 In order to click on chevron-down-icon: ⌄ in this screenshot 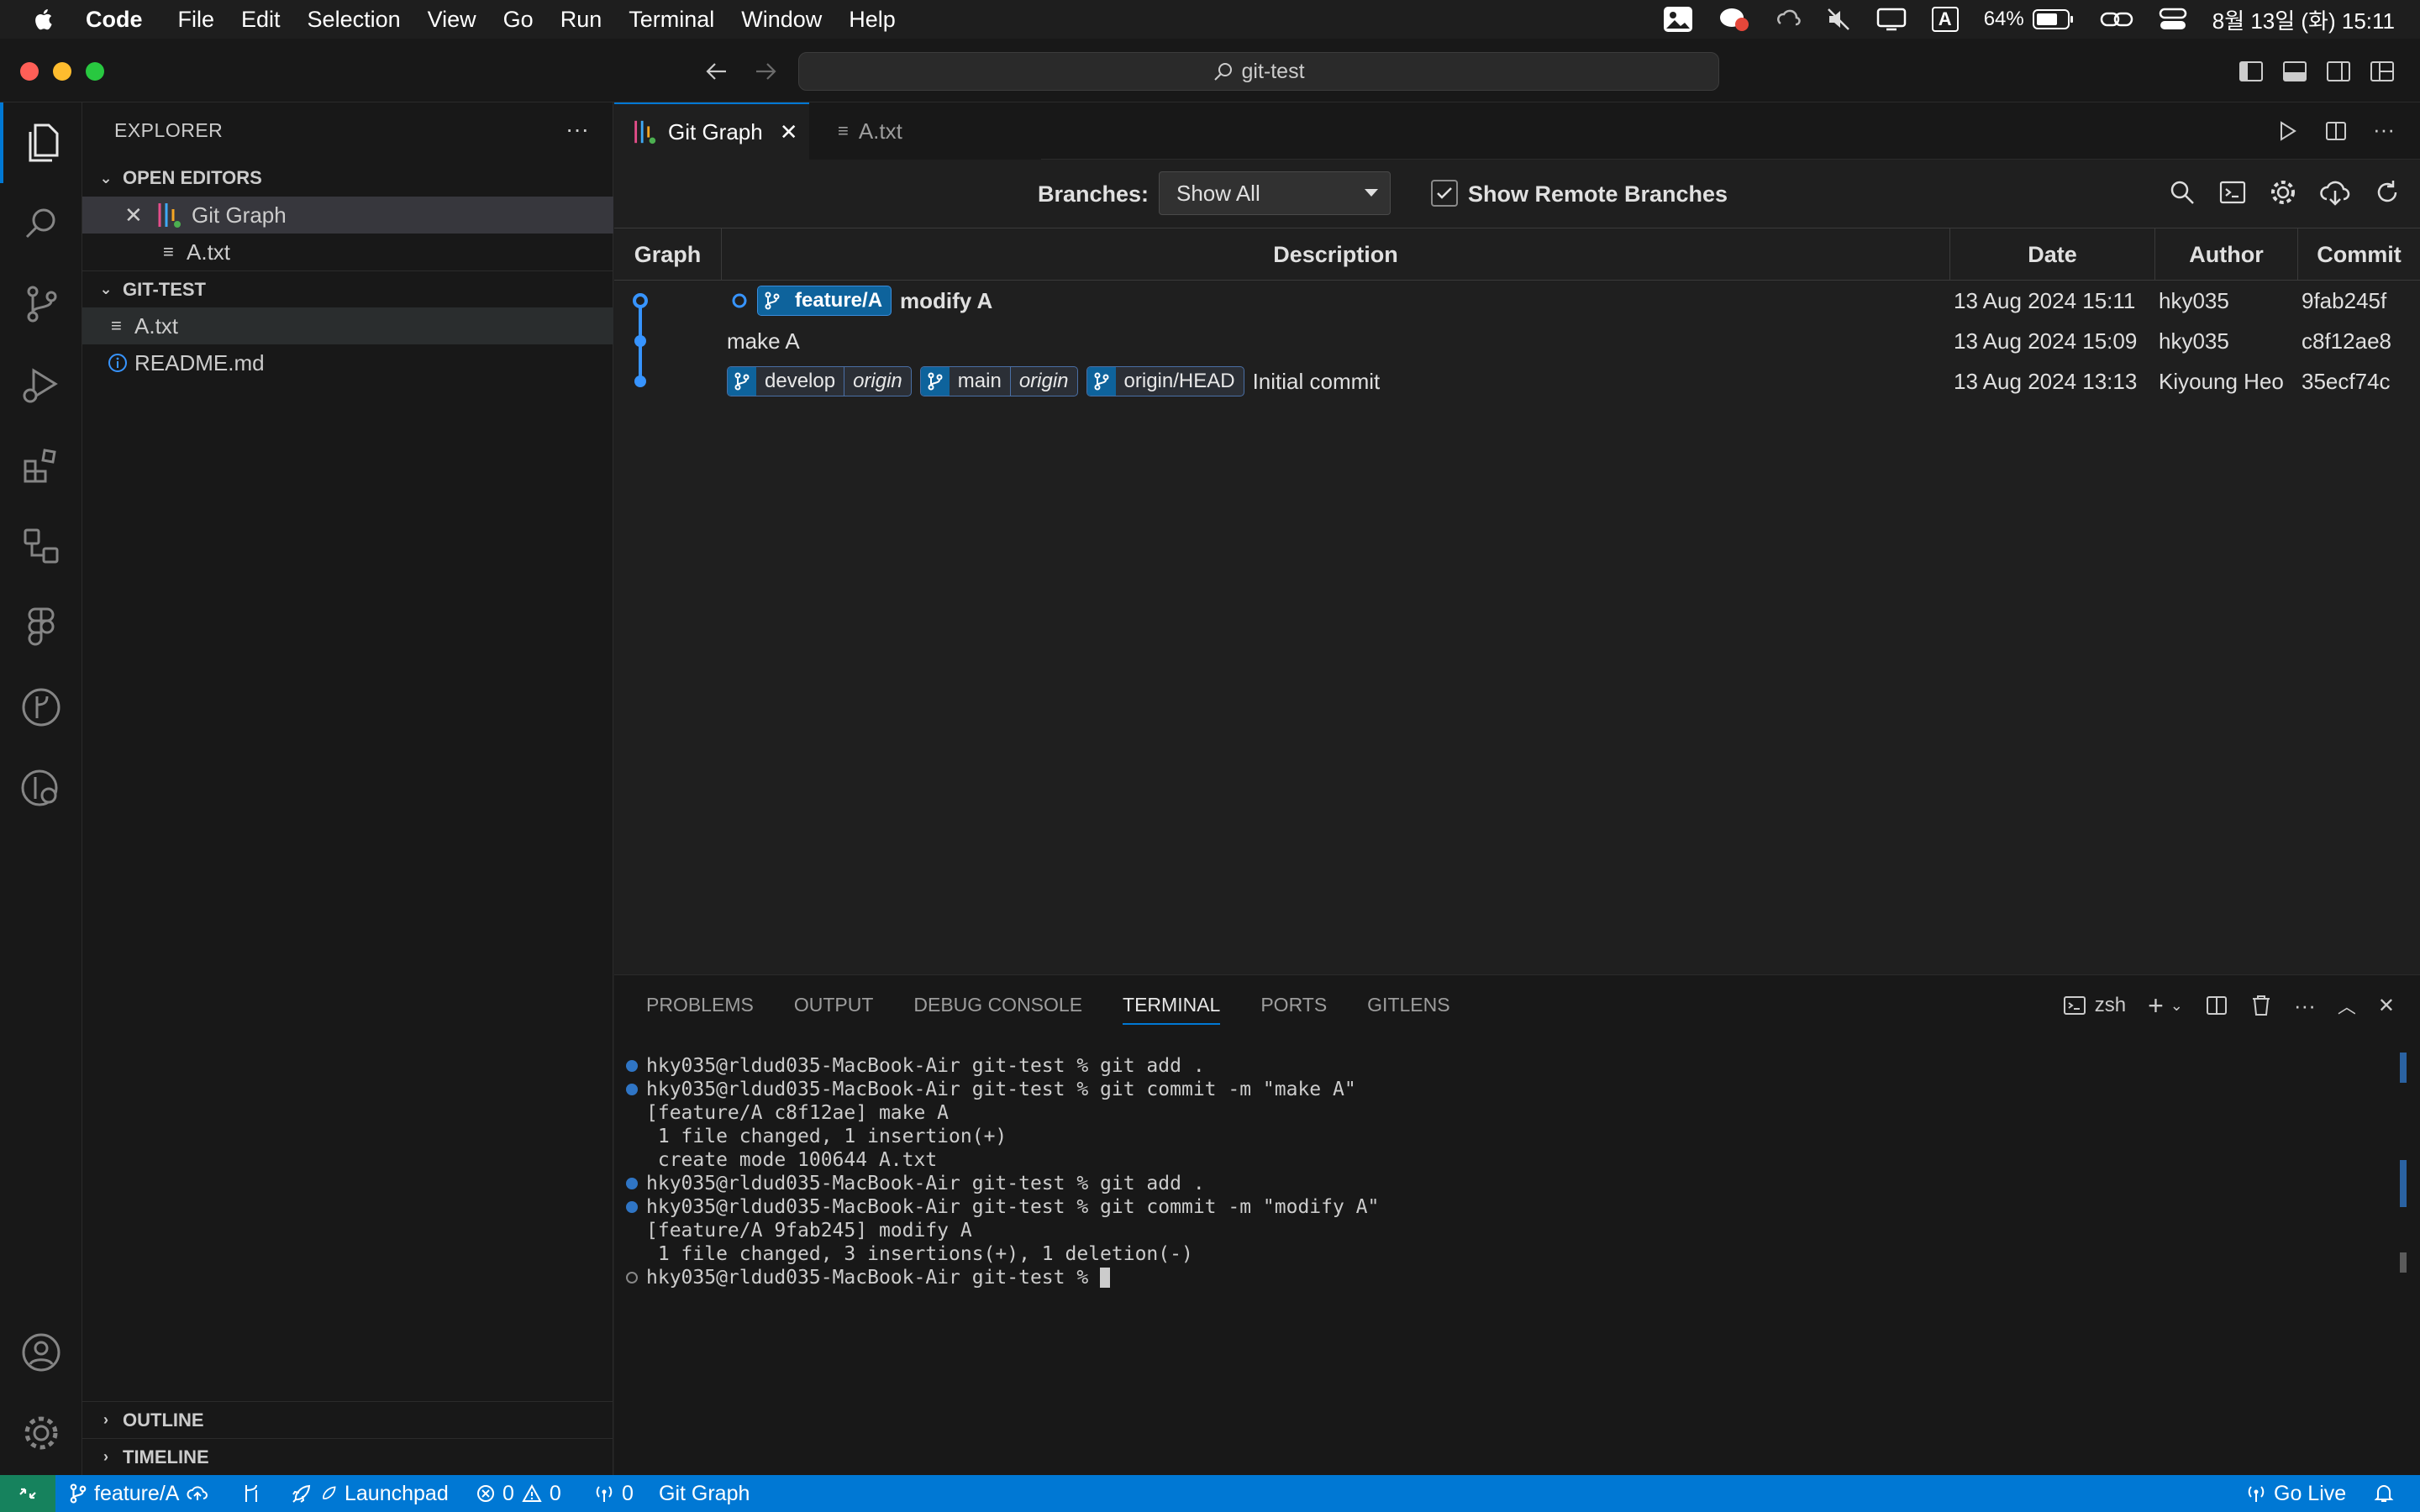, I will do `click(2176, 1006)`.